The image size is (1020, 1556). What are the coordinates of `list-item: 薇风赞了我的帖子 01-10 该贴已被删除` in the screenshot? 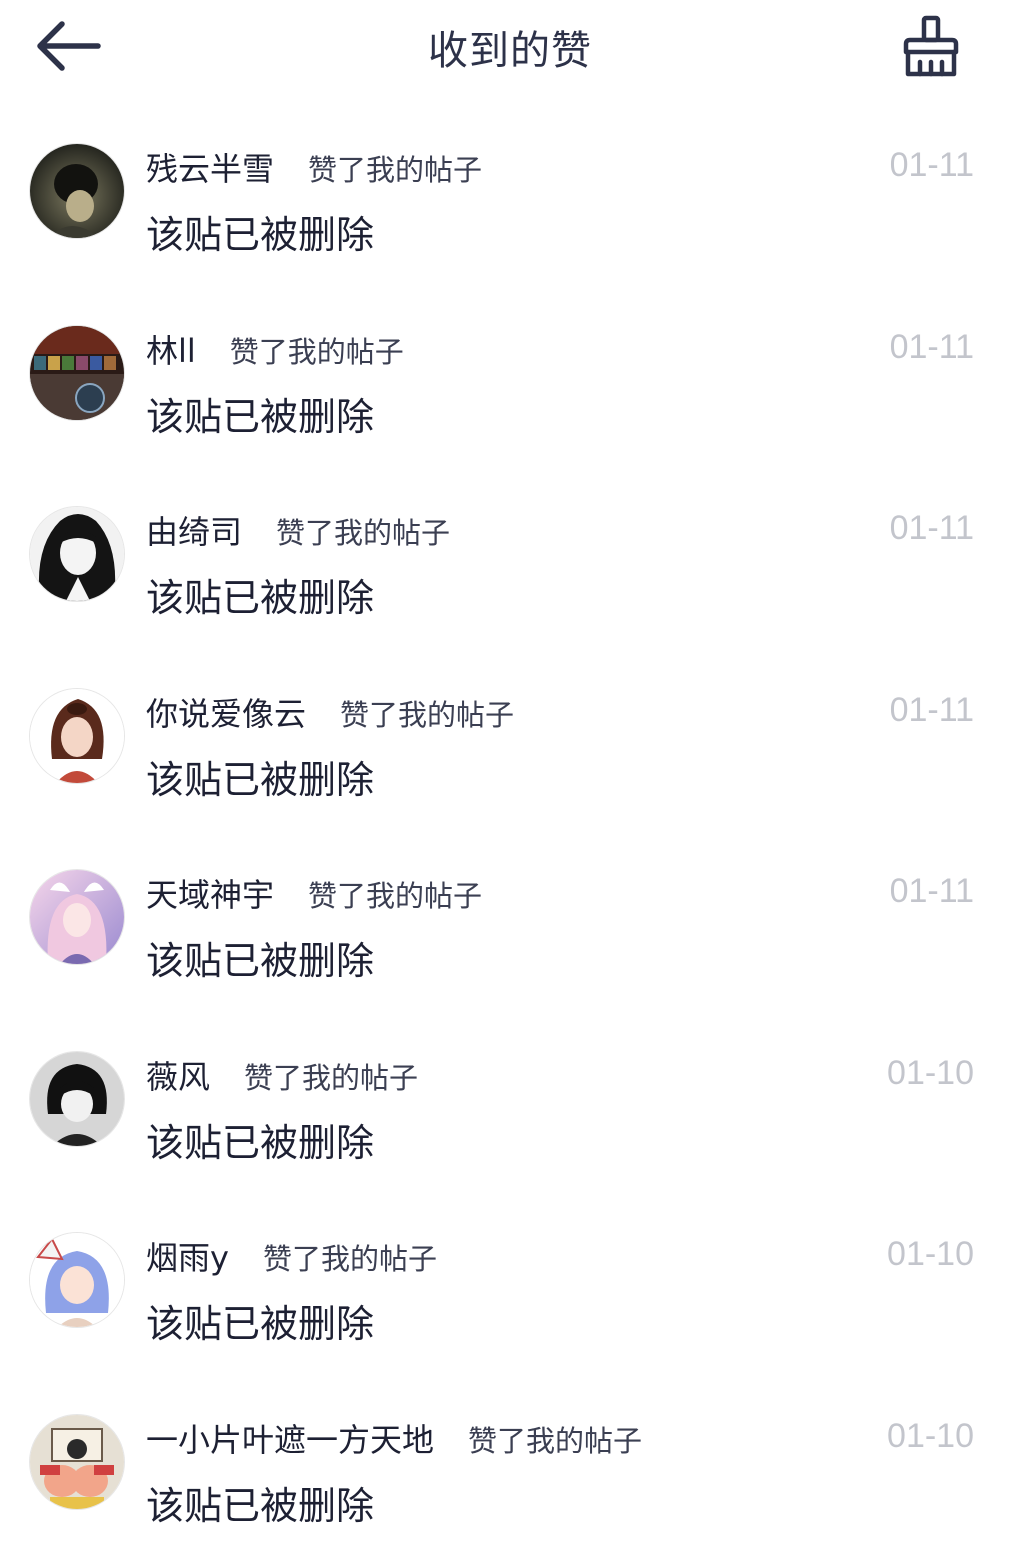 It's located at (510, 1103).